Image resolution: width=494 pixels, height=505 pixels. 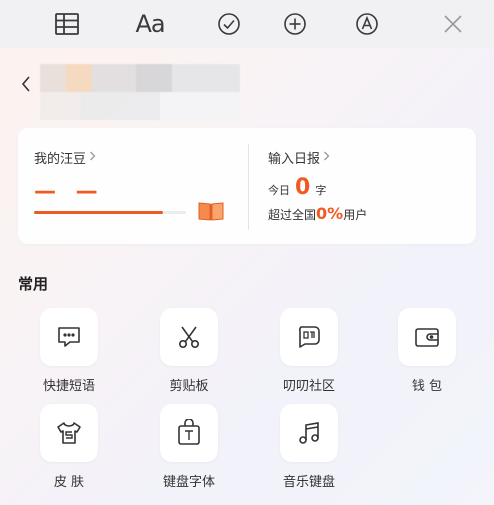 What do you see at coordinates (321, 190) in the screenshot?
I see `today-unit: 字` at bounding box center [321, 190].